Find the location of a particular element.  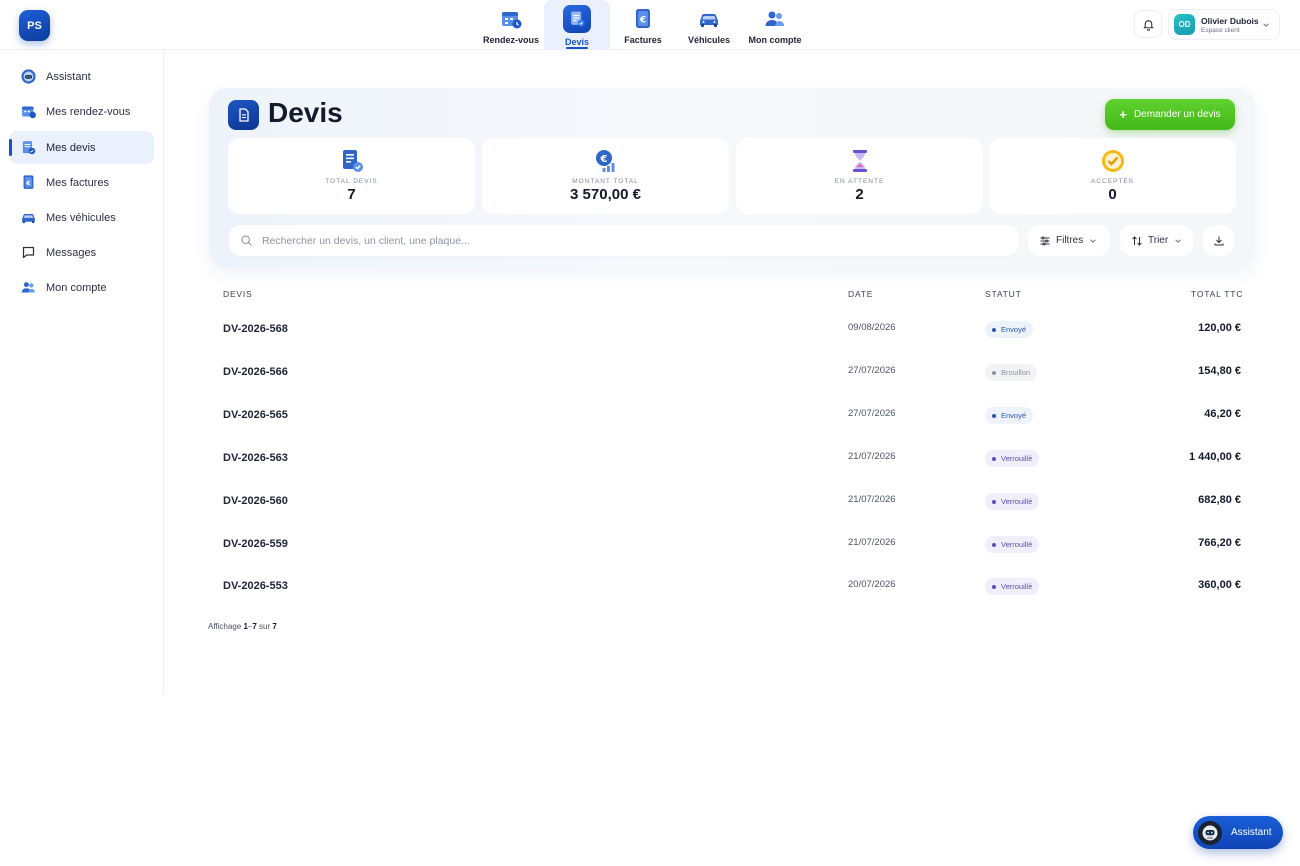

app-logo: PS is located at coordinates (34, 25).